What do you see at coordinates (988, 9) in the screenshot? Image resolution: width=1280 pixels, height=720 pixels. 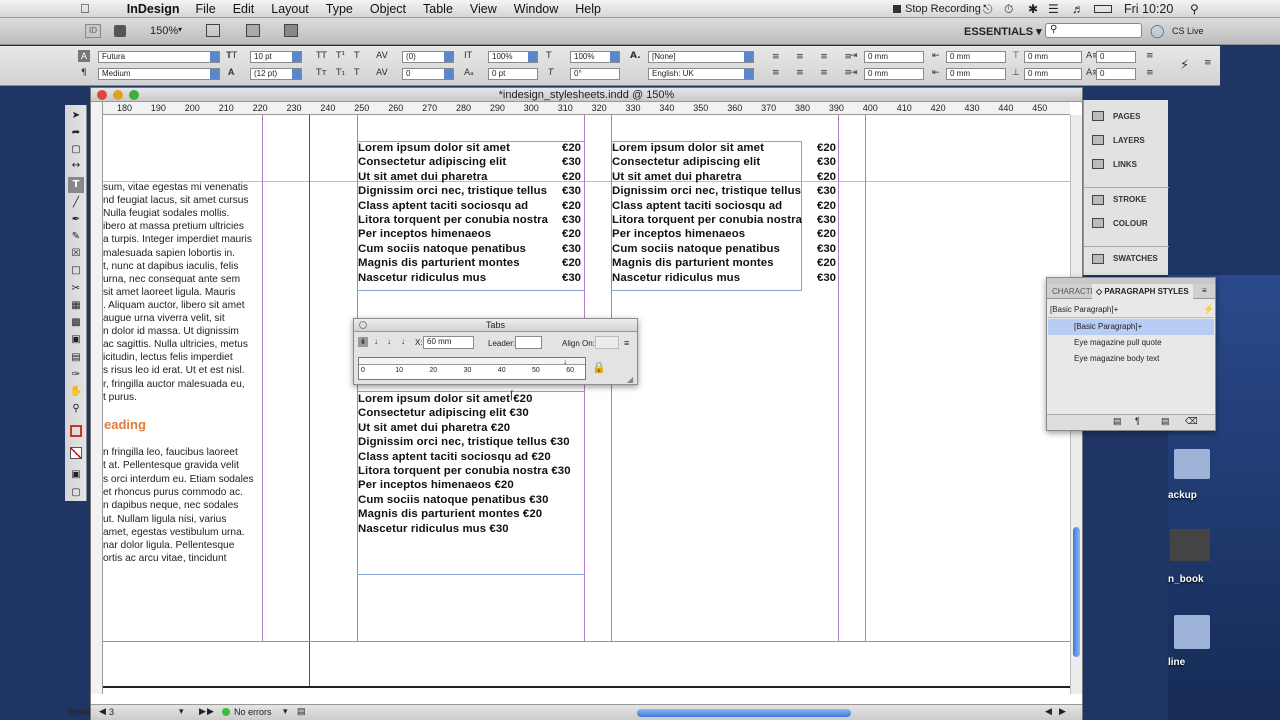 I see `sync-icon: ⎋` at bounding box center [988, 9].